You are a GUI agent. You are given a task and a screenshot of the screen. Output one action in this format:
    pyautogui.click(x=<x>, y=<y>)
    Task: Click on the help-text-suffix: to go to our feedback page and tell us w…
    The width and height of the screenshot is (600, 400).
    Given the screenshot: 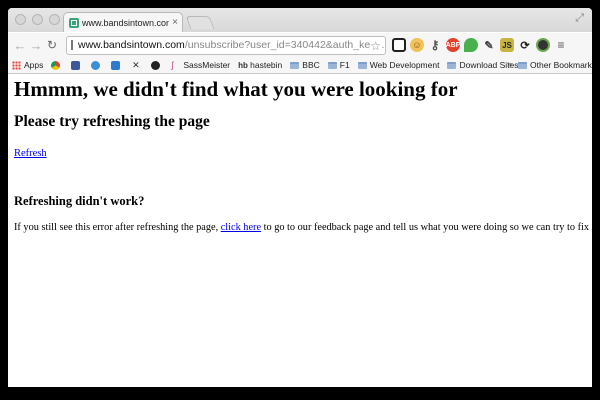 What is the action you would take?
    pyautogui.click(x=426, y=227)
    